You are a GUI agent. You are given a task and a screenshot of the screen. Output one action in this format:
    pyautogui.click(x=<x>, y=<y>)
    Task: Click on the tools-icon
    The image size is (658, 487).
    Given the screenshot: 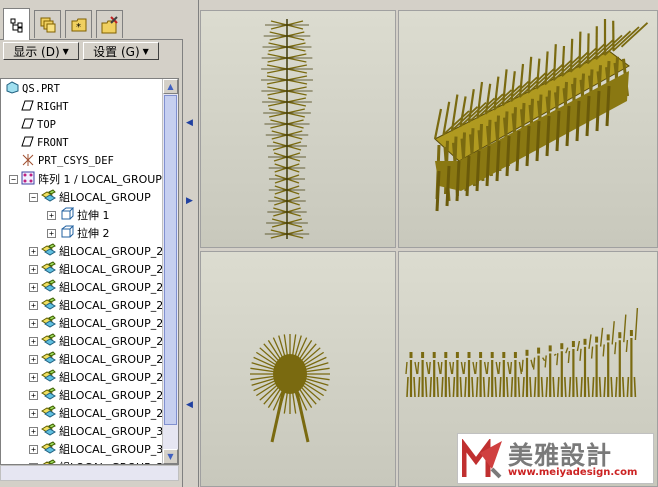 What is the action you would take?
    pyautogui.click(x=109, y=24)
    